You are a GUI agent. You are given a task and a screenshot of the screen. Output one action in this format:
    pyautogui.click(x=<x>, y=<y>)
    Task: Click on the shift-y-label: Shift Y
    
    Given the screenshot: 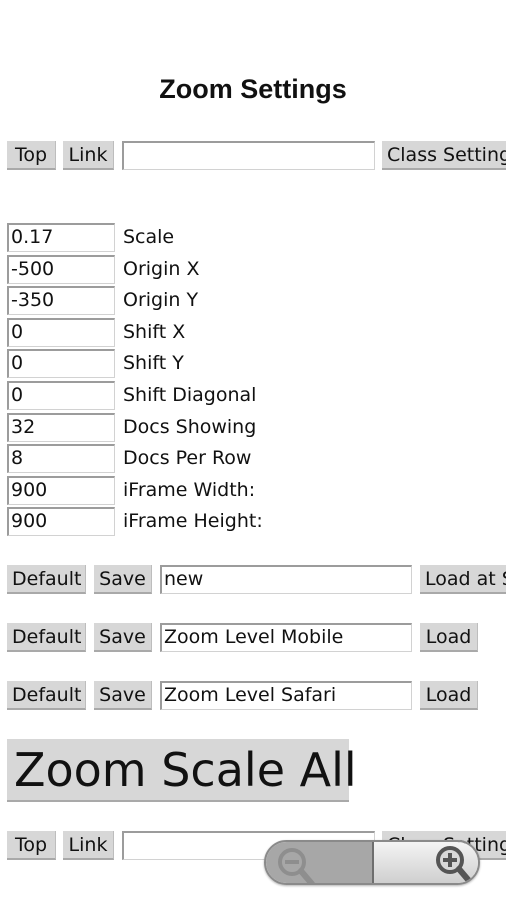 What is the action you would take?
    pyautogui.click(x=153, y=363)
    